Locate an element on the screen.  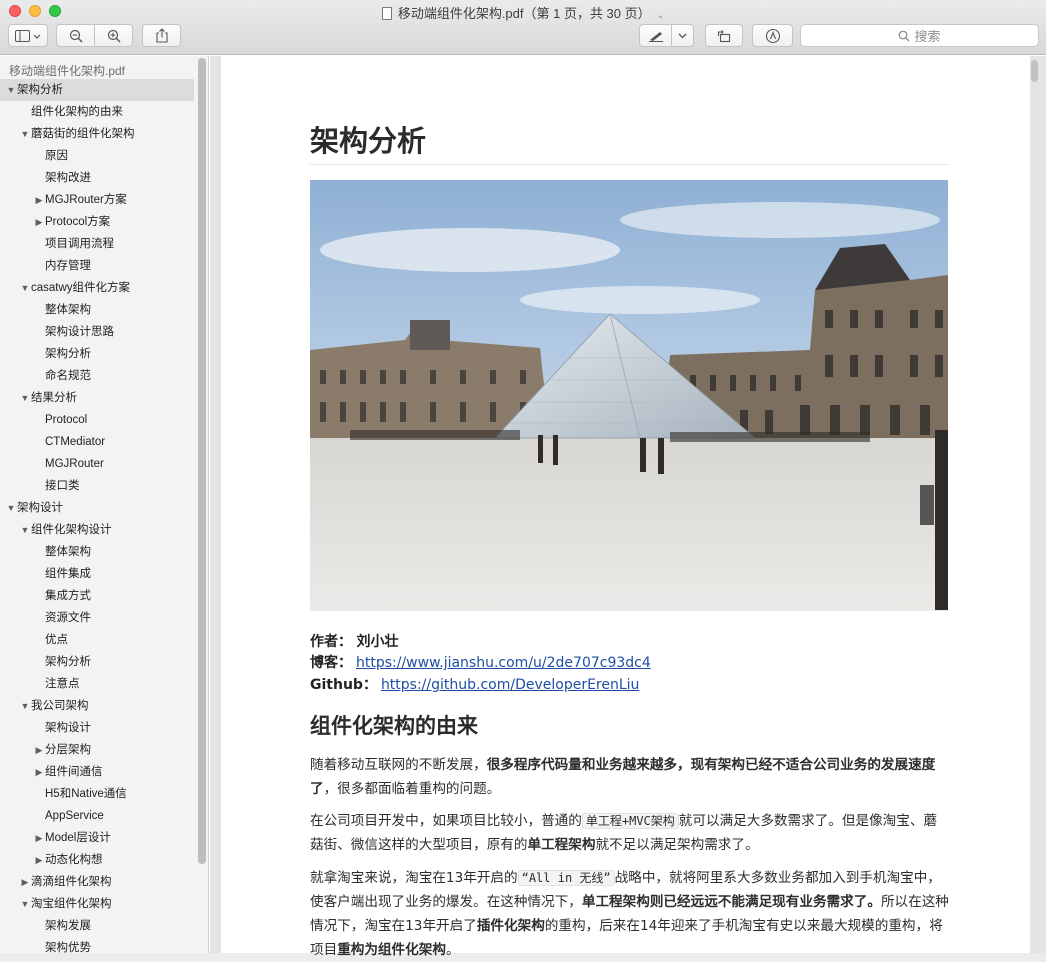
sidebar-item: 架构优势 is located at coordinates (97, 945).